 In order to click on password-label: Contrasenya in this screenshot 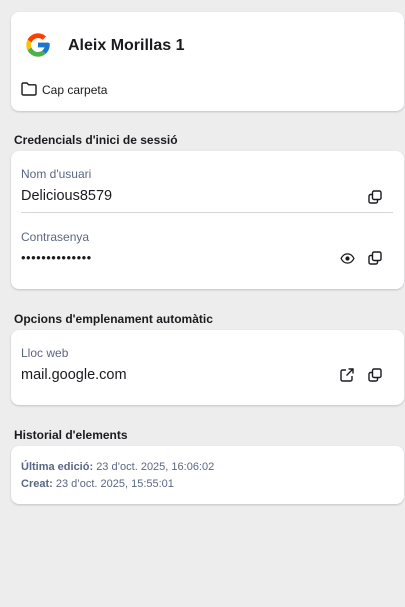, I will do `click(55, 237)`.